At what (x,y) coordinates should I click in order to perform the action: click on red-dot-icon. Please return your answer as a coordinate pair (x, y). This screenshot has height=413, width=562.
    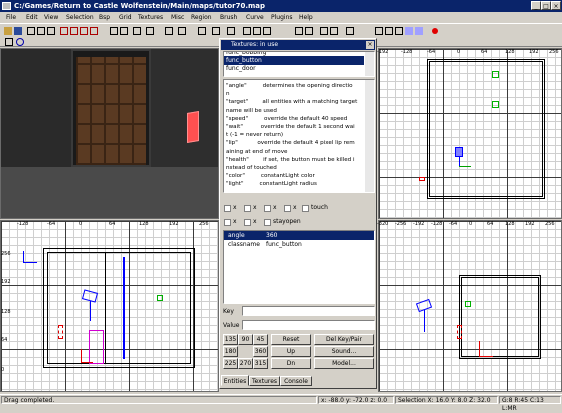
    Looking at the image, I should click on (435, 31).